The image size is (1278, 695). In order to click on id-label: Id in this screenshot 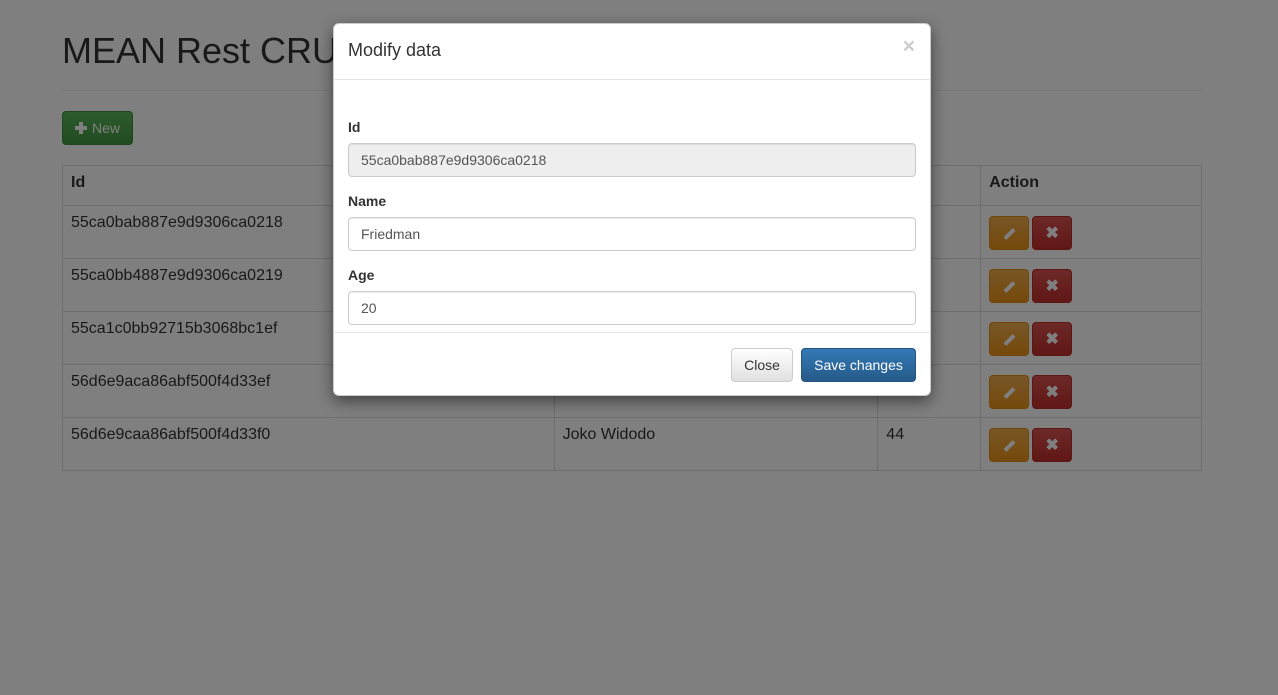, I will do `click(354, 127)`.